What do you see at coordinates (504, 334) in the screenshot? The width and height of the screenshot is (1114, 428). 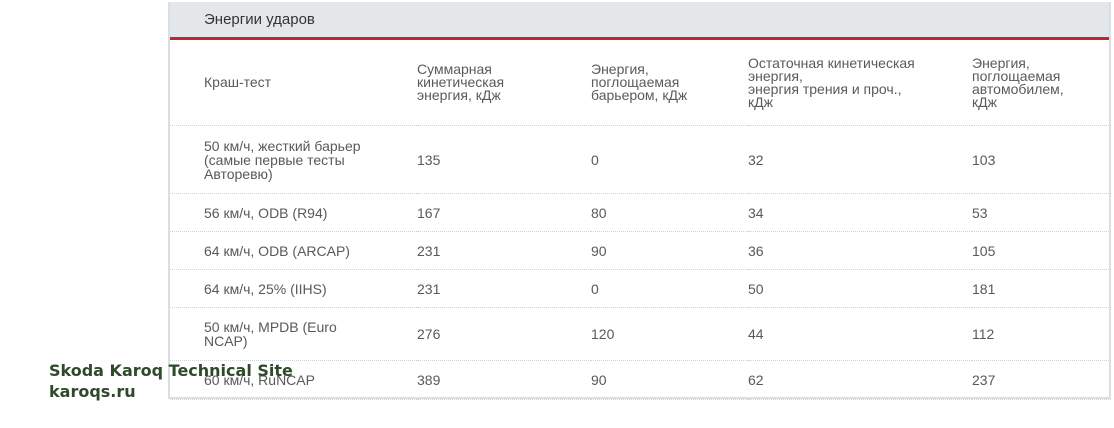 I see `table-cell: 276` at bounding box center [504, 334].